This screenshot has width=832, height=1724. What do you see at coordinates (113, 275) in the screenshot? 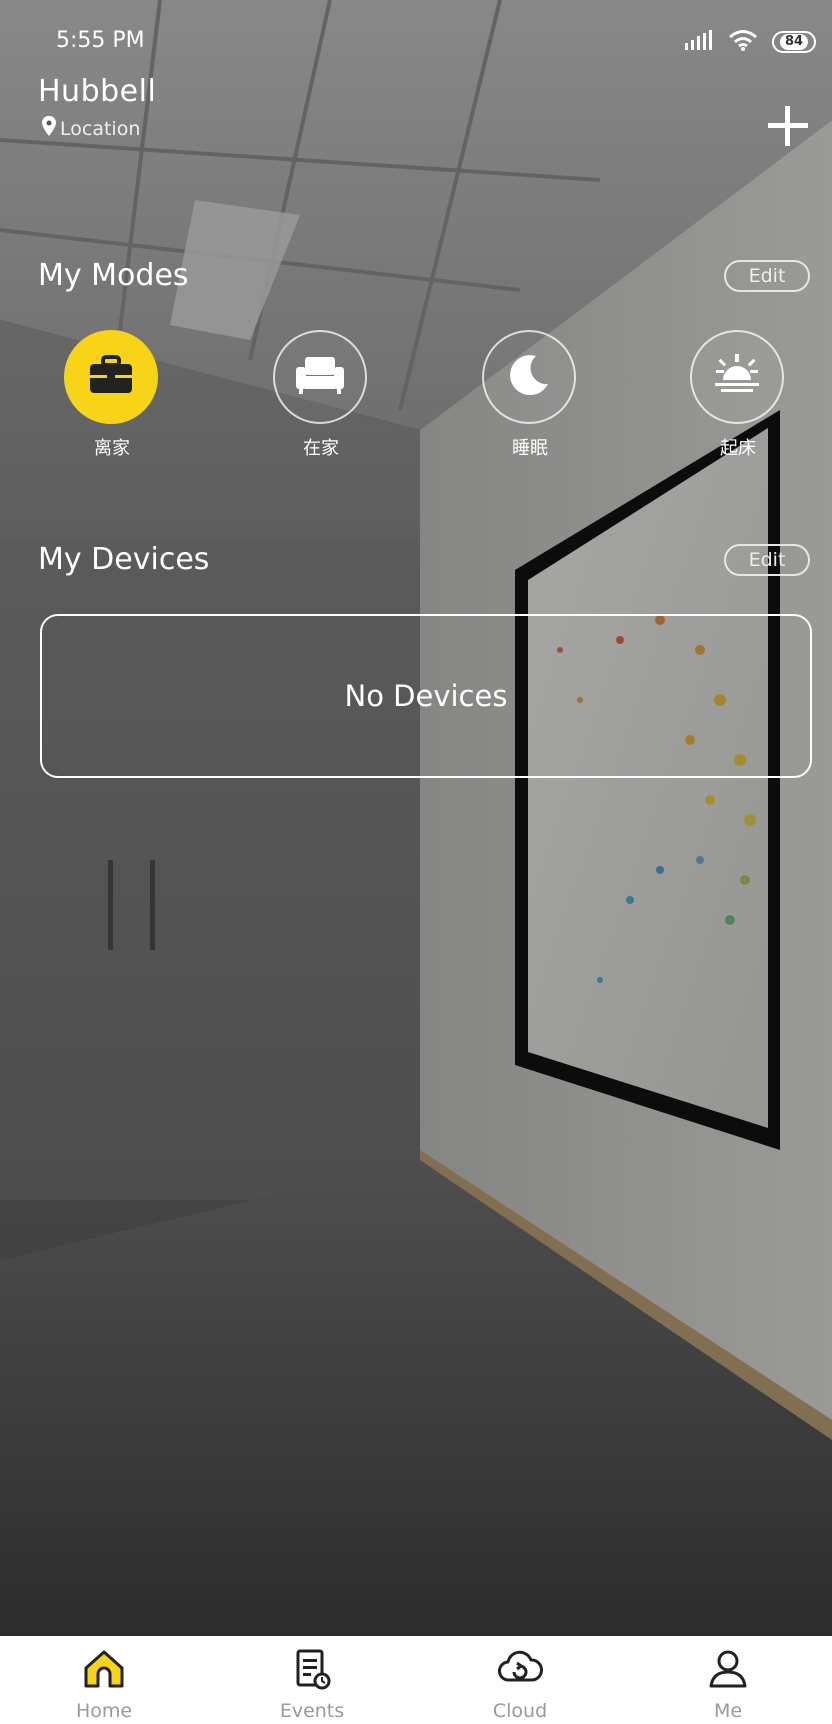
I see `modes-title: My Modes` at bounding box center [113, 275].